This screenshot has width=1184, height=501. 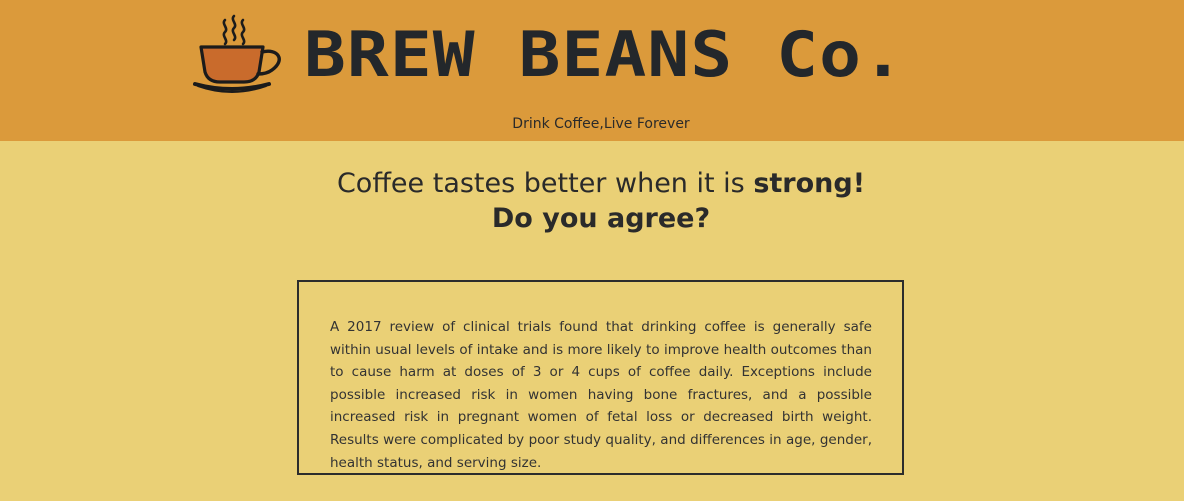 I want to click on coffee-cup-icon, so click(x=237, y=53).